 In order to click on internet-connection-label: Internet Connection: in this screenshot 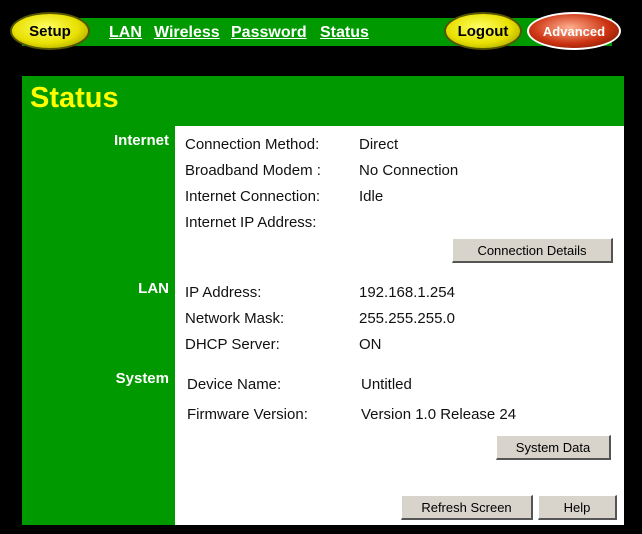, I will do `click(253, 196)`.